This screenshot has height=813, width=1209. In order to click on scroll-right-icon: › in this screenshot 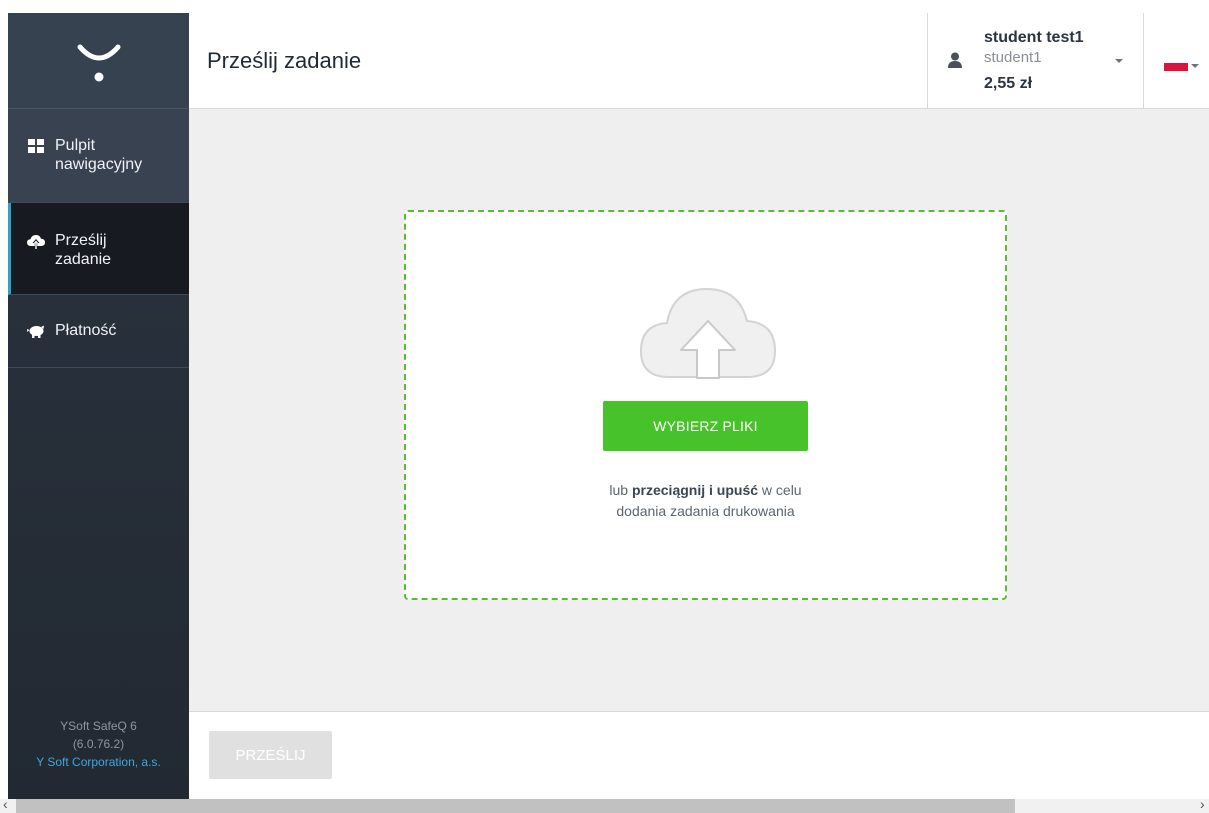, I will do `click(1202, 804)`.